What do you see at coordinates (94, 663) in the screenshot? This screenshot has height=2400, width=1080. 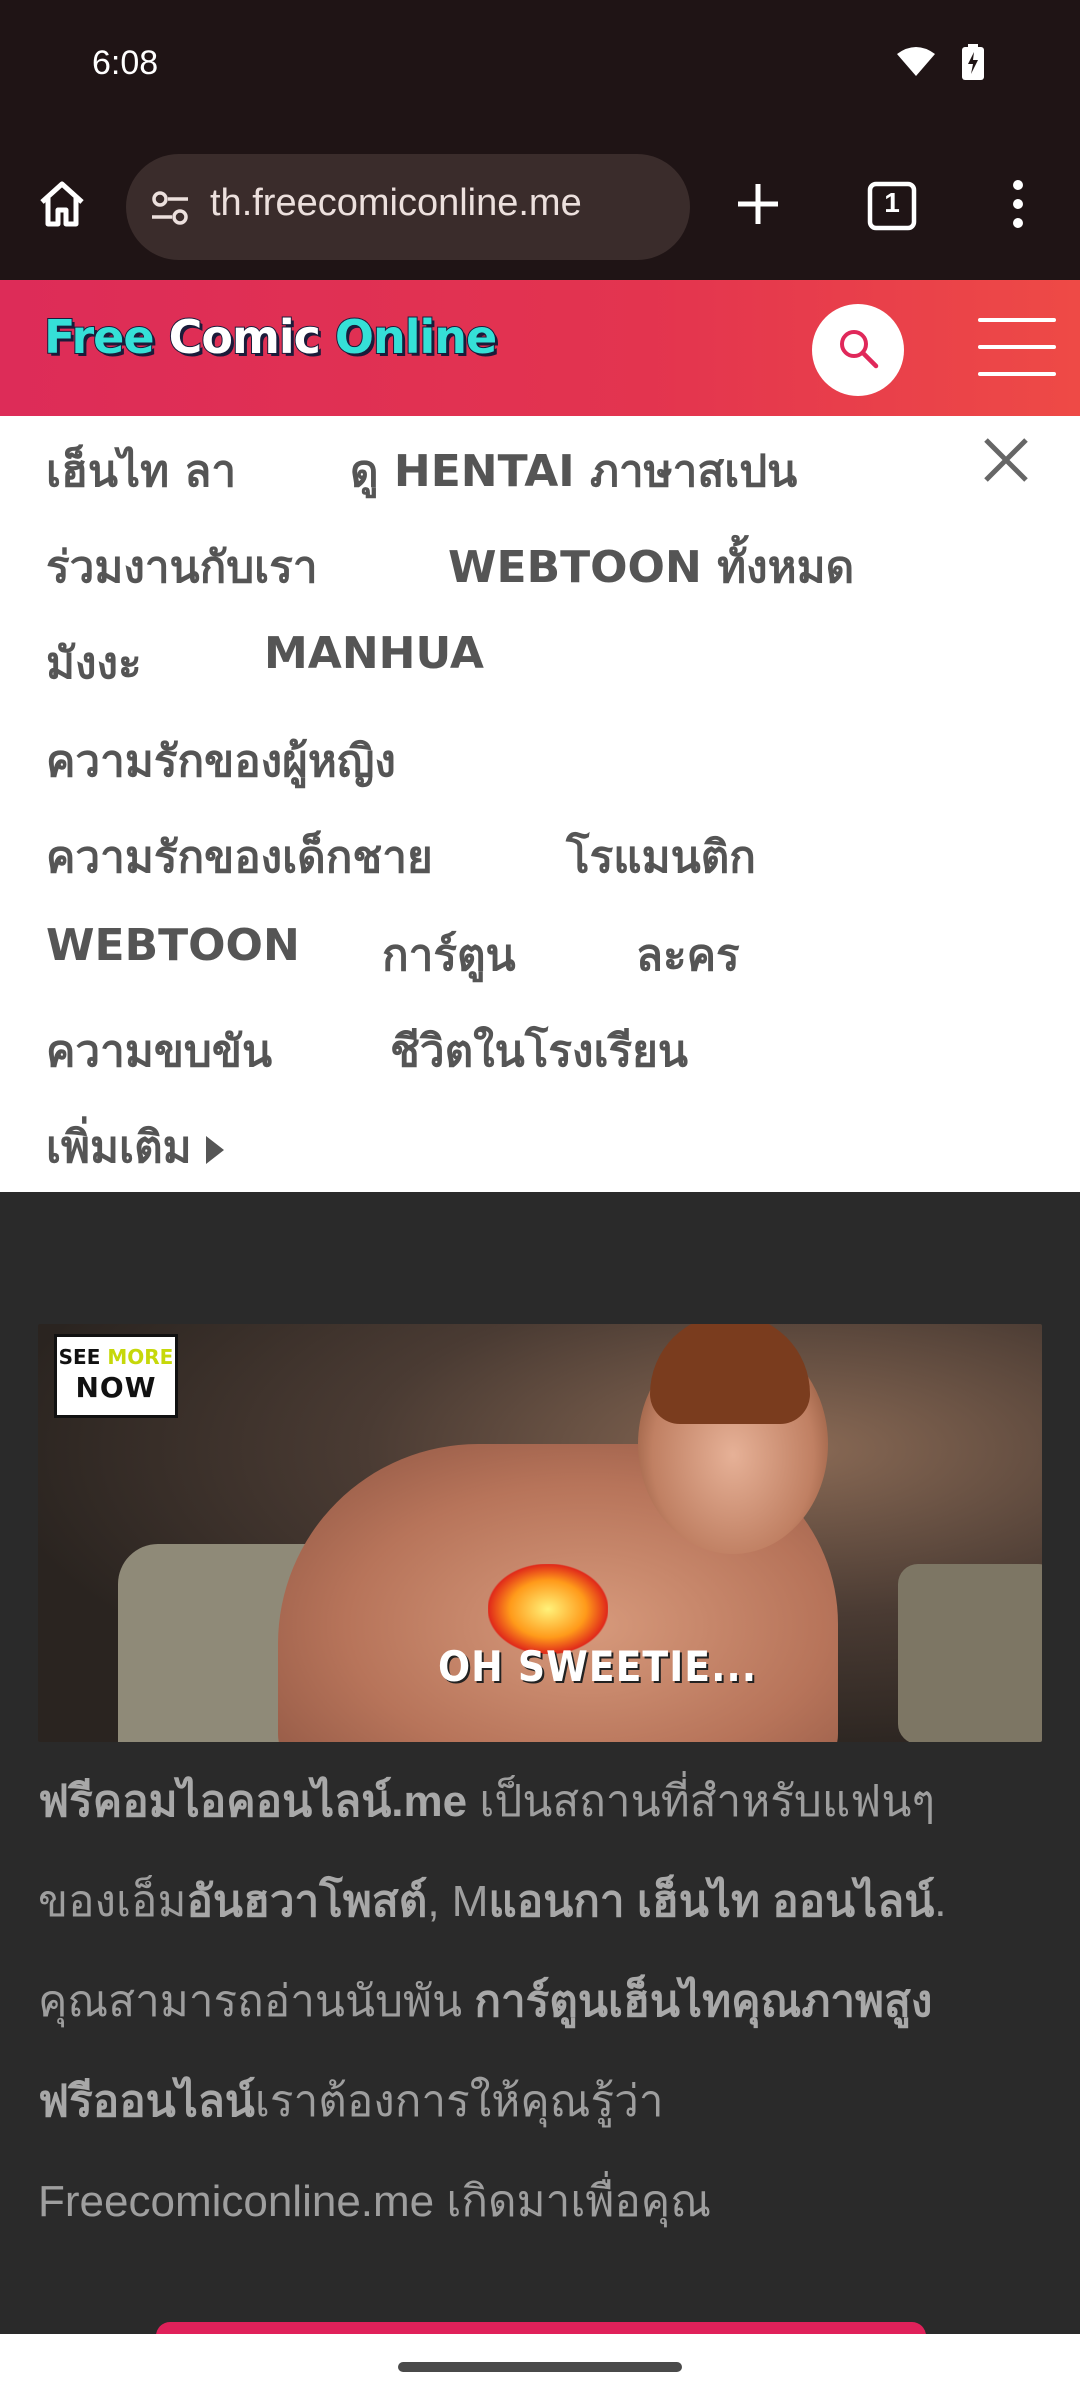 I see `nav-item: มังงะ` at bounding box center [94, 663].